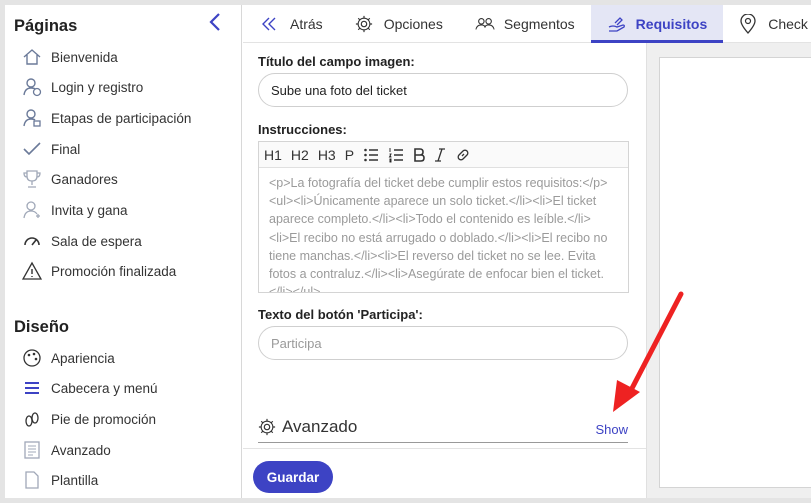  Describe the element at coordinates (463, 155) in the screenshot. I see `link-icon` at that location.